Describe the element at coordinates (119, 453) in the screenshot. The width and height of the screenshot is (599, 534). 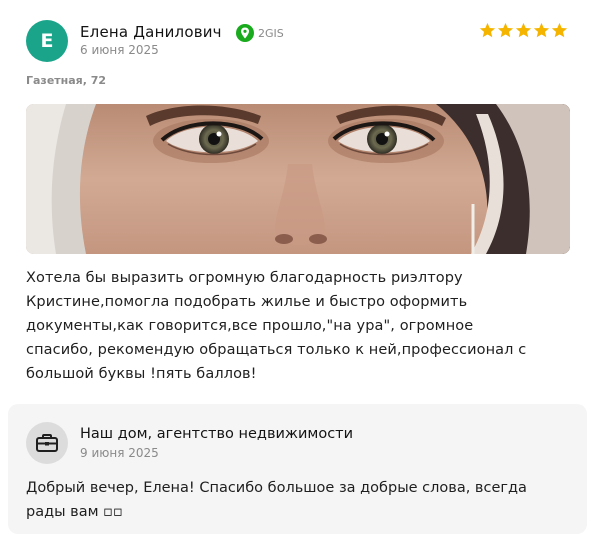
I see `reply-date: 9 июня 2025` at that location.